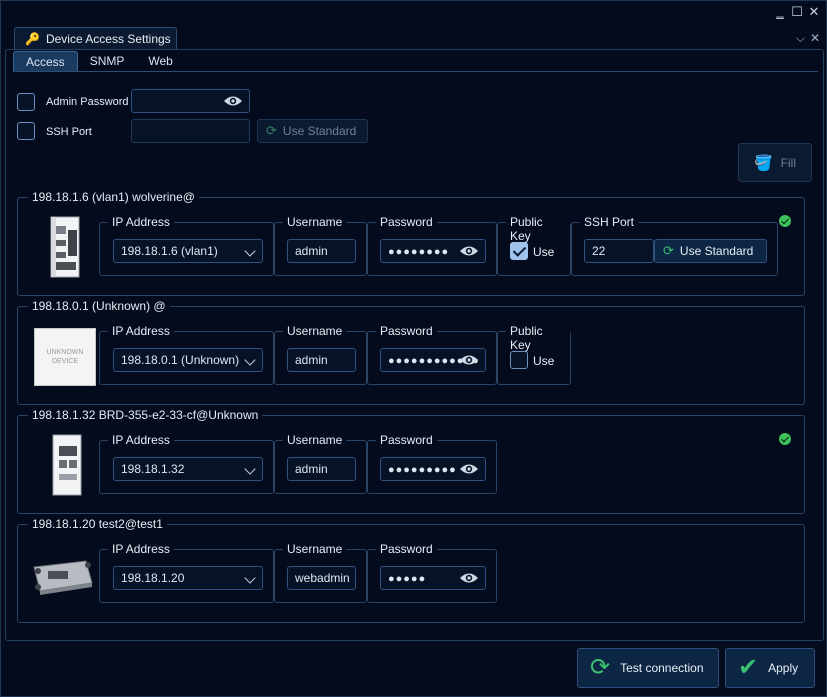  I want to click on password-group: Password ●●●●●●●●●, so click(432, 463).